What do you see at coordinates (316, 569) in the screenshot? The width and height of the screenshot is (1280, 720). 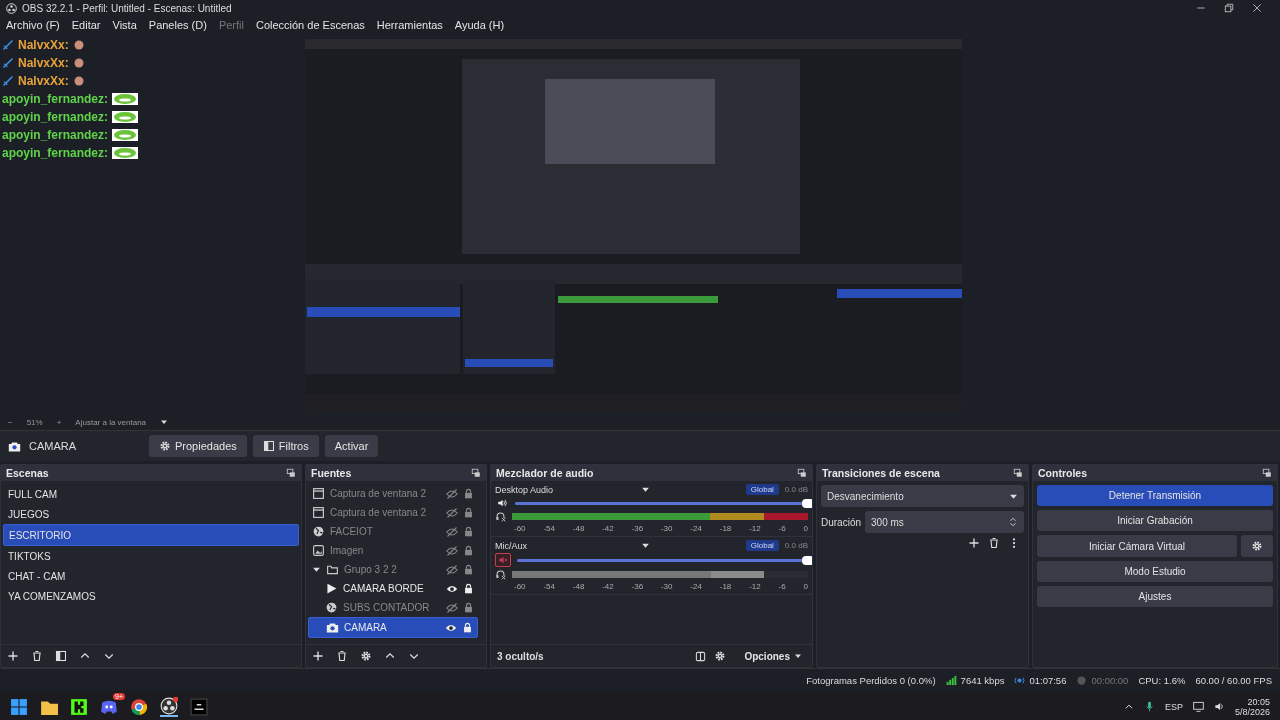 I see `expand-caret-icon` at bounding box center [316, 569].